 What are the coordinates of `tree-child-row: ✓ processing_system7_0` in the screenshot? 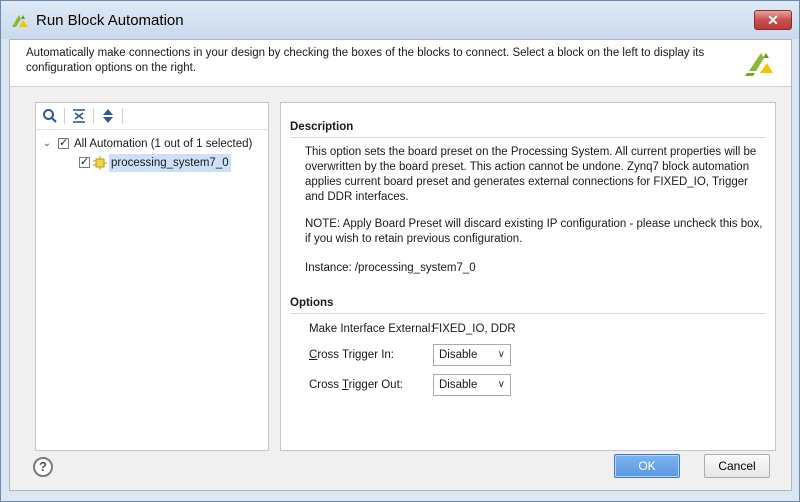 It's located at (154, 163).